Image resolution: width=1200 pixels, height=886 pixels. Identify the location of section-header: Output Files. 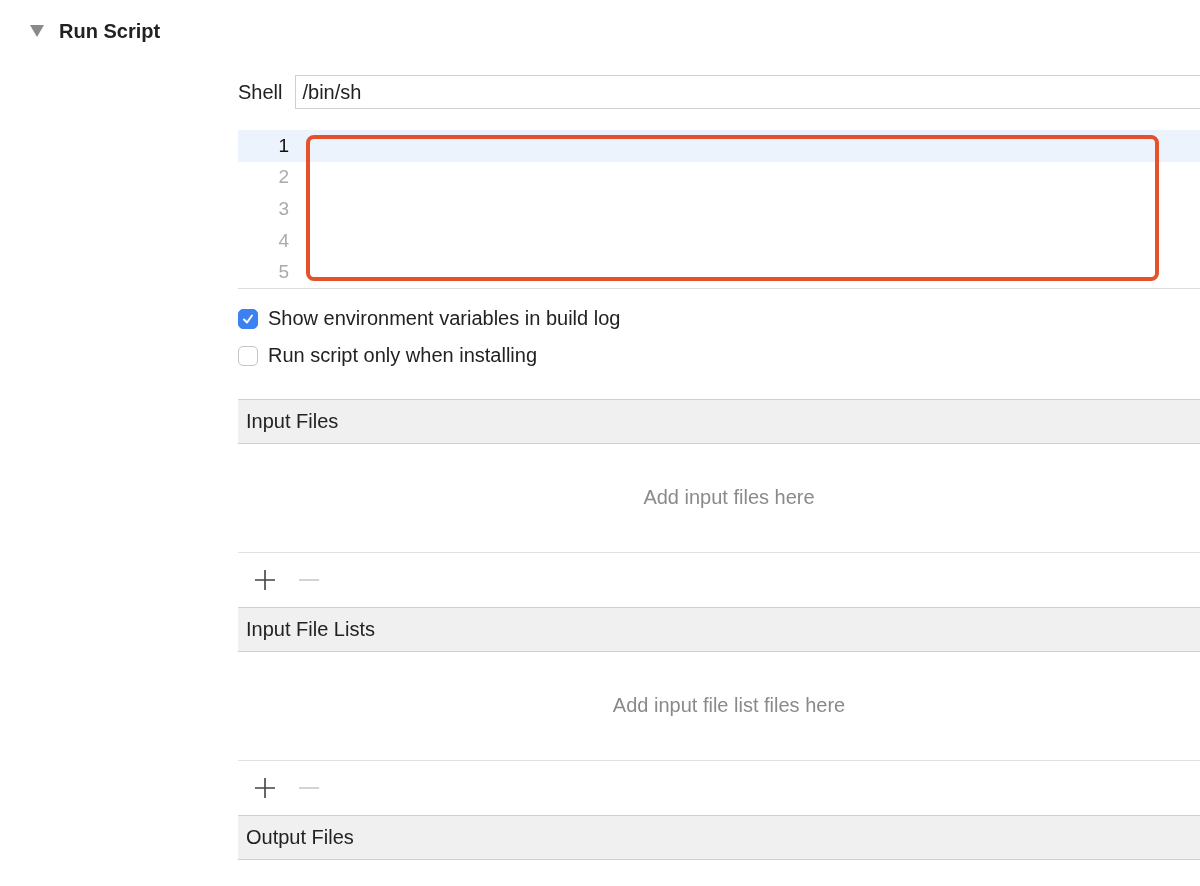
(719, 837).